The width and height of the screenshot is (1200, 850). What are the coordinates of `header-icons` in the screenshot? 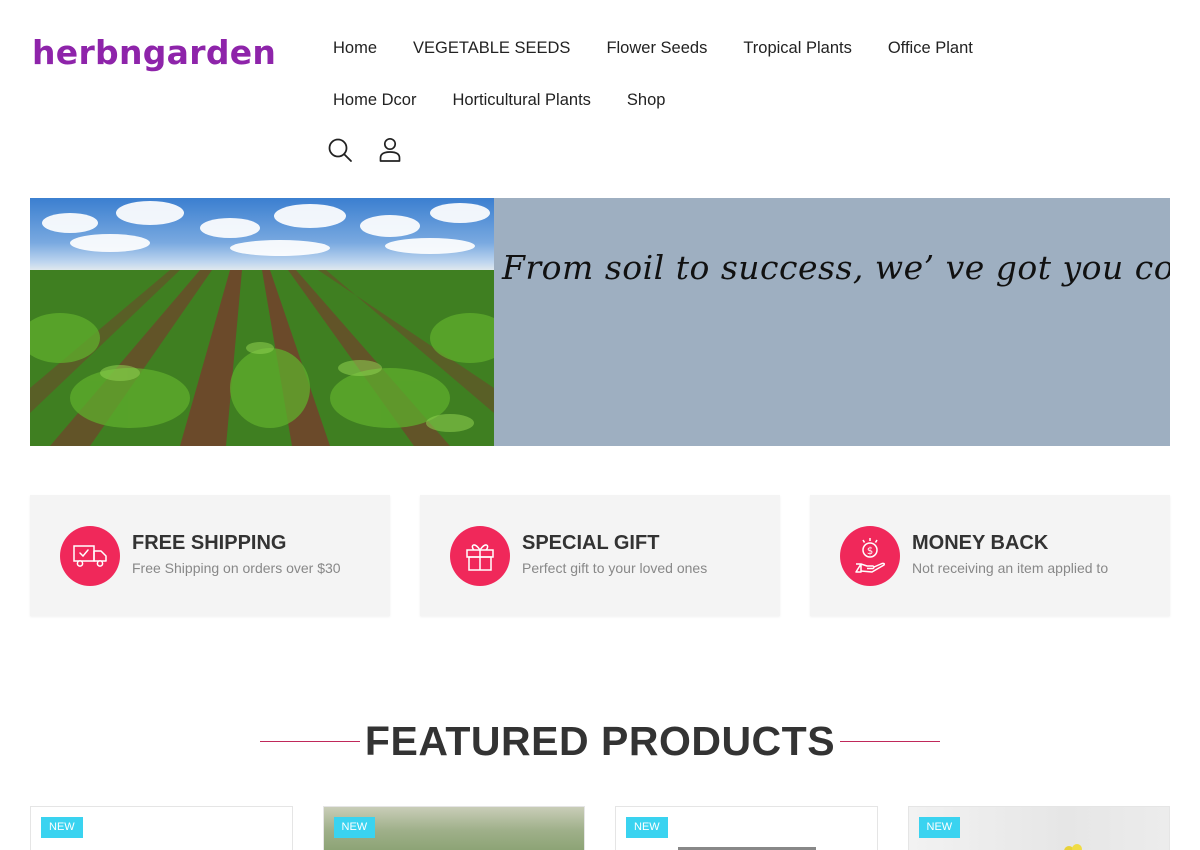 It's located at (365, 150).